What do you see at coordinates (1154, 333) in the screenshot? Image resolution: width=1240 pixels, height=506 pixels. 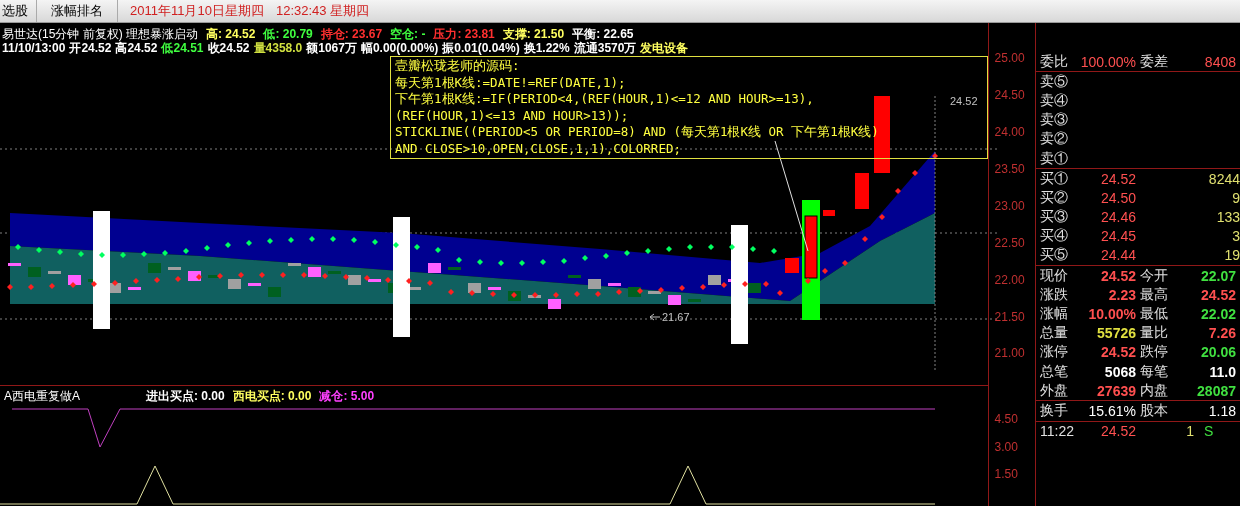 I see `quote-label: 量比` at bounding box center [1154, 333].